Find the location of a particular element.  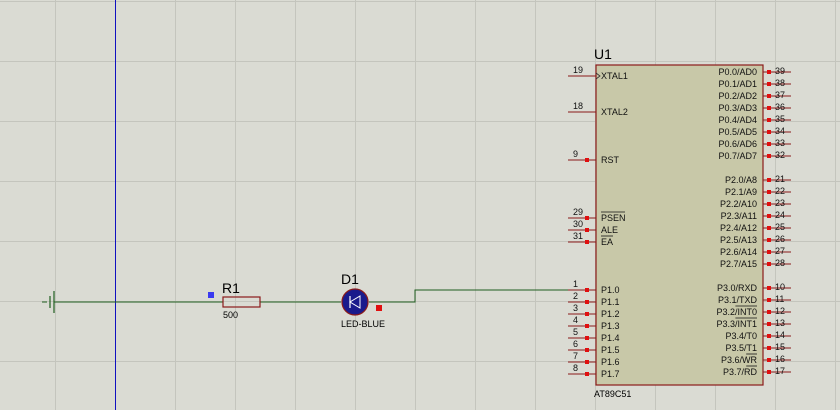

chip-pin-p2-6-a14: 27 P2.6/A14 is located at coordinates (755, 251).